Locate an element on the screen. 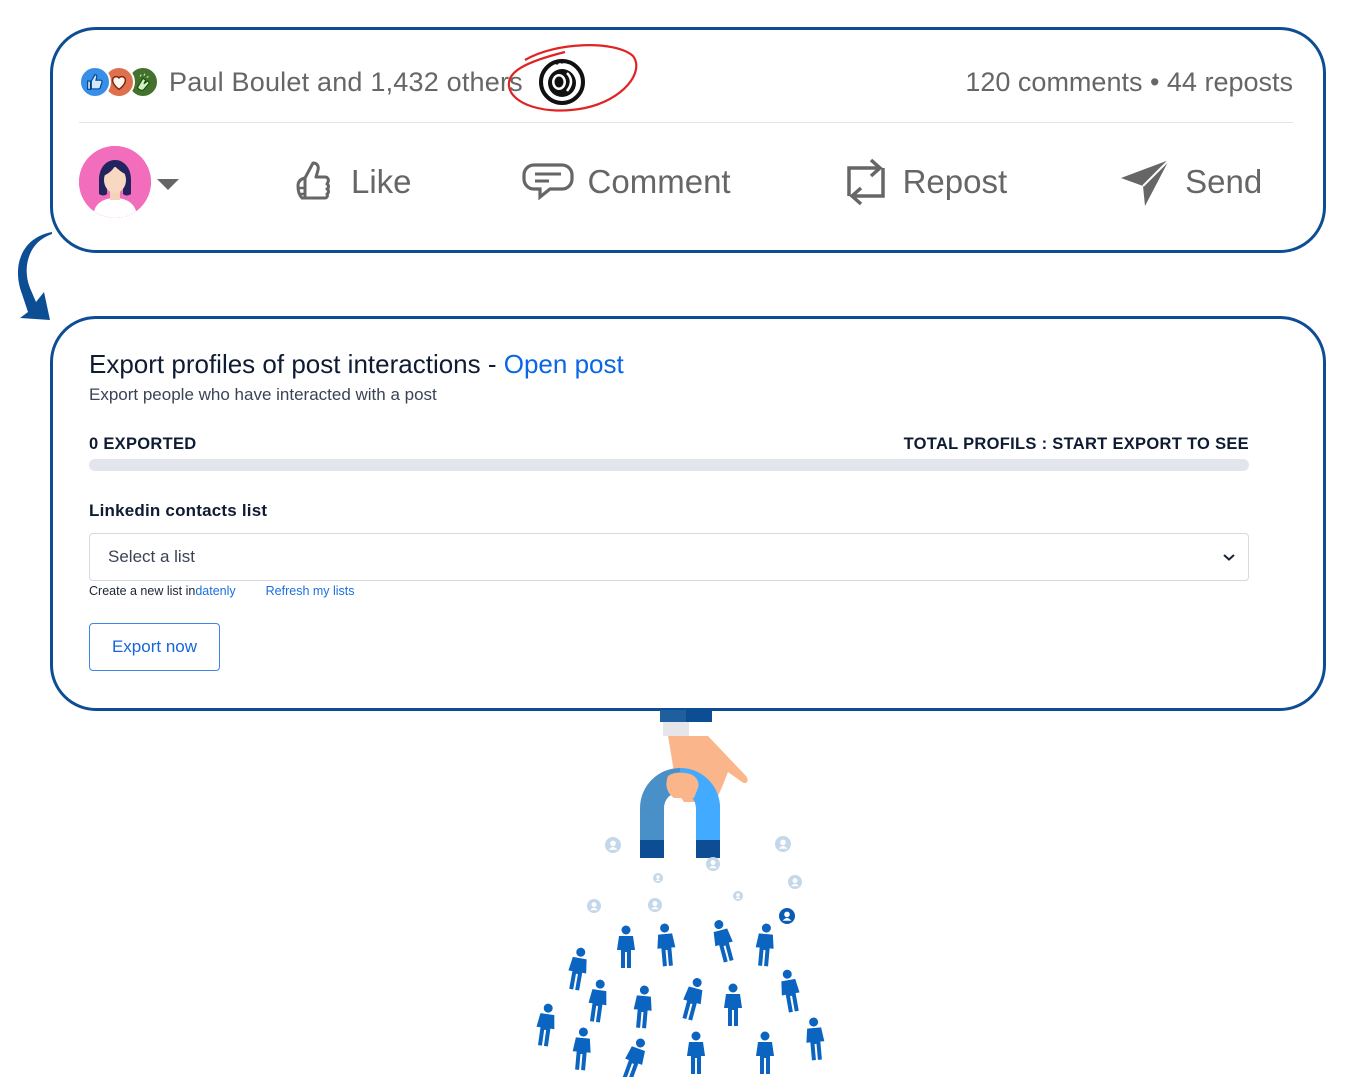  avatar is located at coordinates (115, 182).